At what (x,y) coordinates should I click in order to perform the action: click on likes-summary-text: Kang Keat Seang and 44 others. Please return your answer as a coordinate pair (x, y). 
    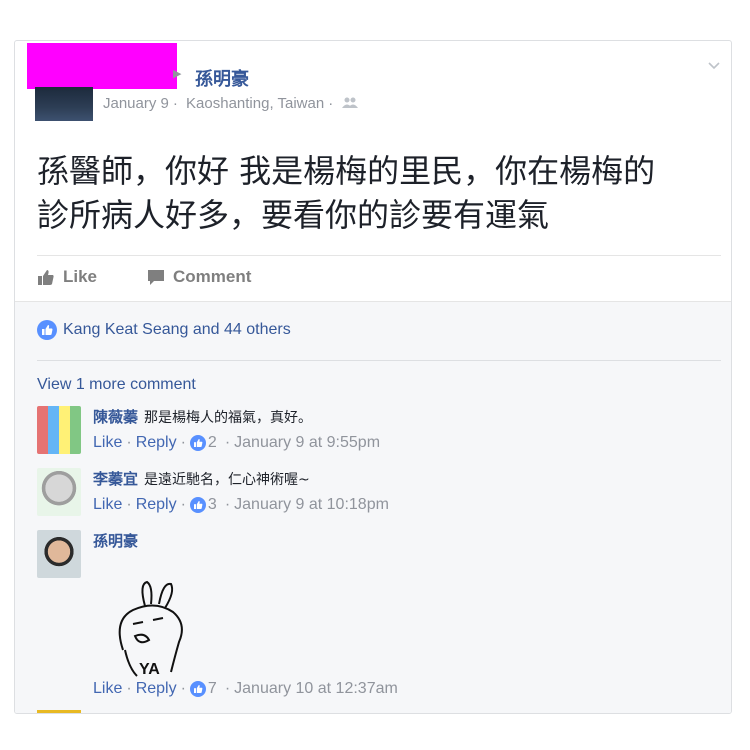
    Looking at the image, I should click on (177, 329).